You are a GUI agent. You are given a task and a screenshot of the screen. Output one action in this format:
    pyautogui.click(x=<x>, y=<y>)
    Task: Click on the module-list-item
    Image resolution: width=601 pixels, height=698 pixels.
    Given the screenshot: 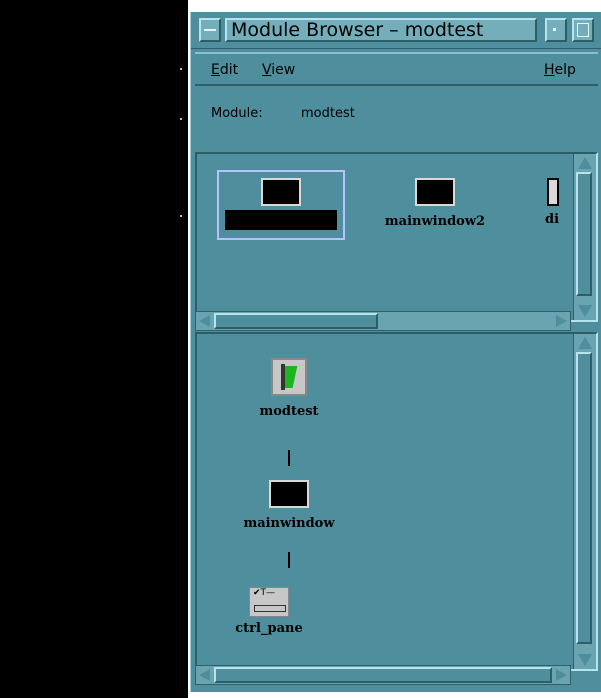 What is the action you would take?
    pyautogui.click(x=281, y=206)
    